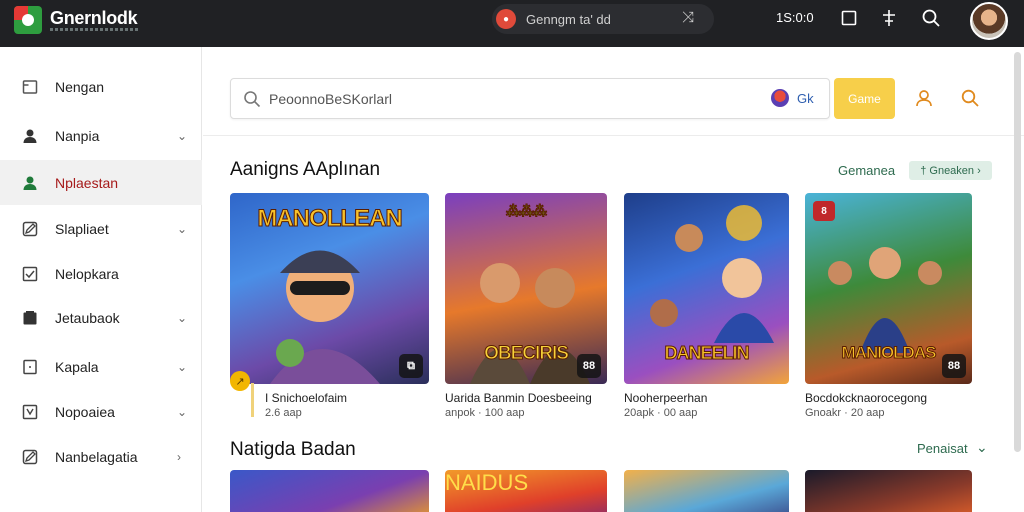 Image resolution: width=1024 pixels, height=512 pixels. I want to click on sidebar-item-nanpia: Nanpia ⌄, so click(101, 135).